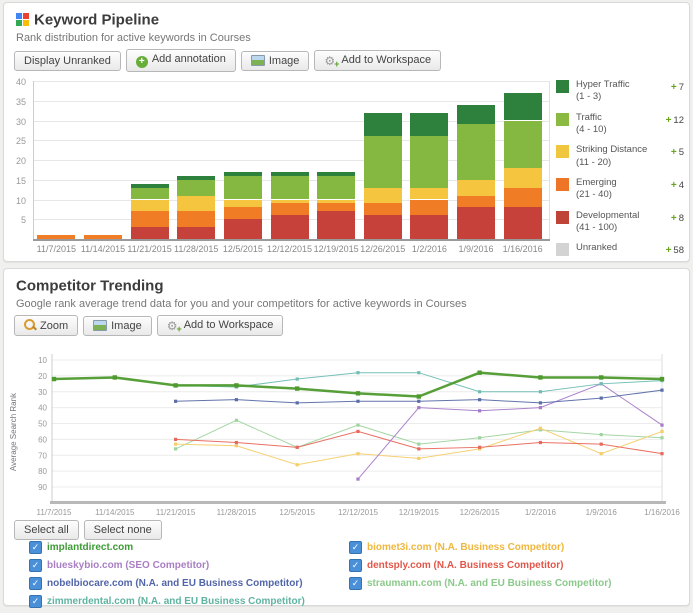 Image resolution: width=693 pixels, height=613 pixels. Describe the element at coordinates (220, 325) in the screenshot. I see `add-to-workspace-button: ⚙ + Add to Workspace` at that location.